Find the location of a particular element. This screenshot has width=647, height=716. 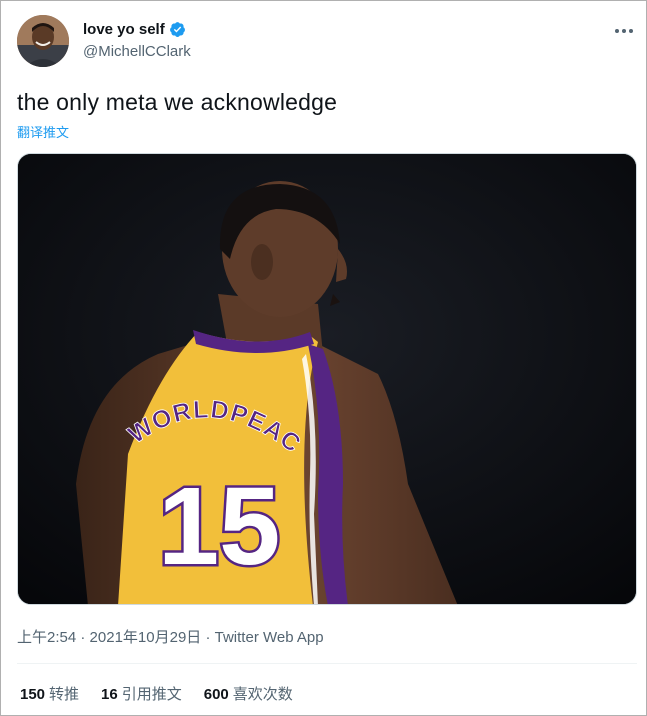

retweets-stat: 150 转推 is located at coordinates (49, 693).